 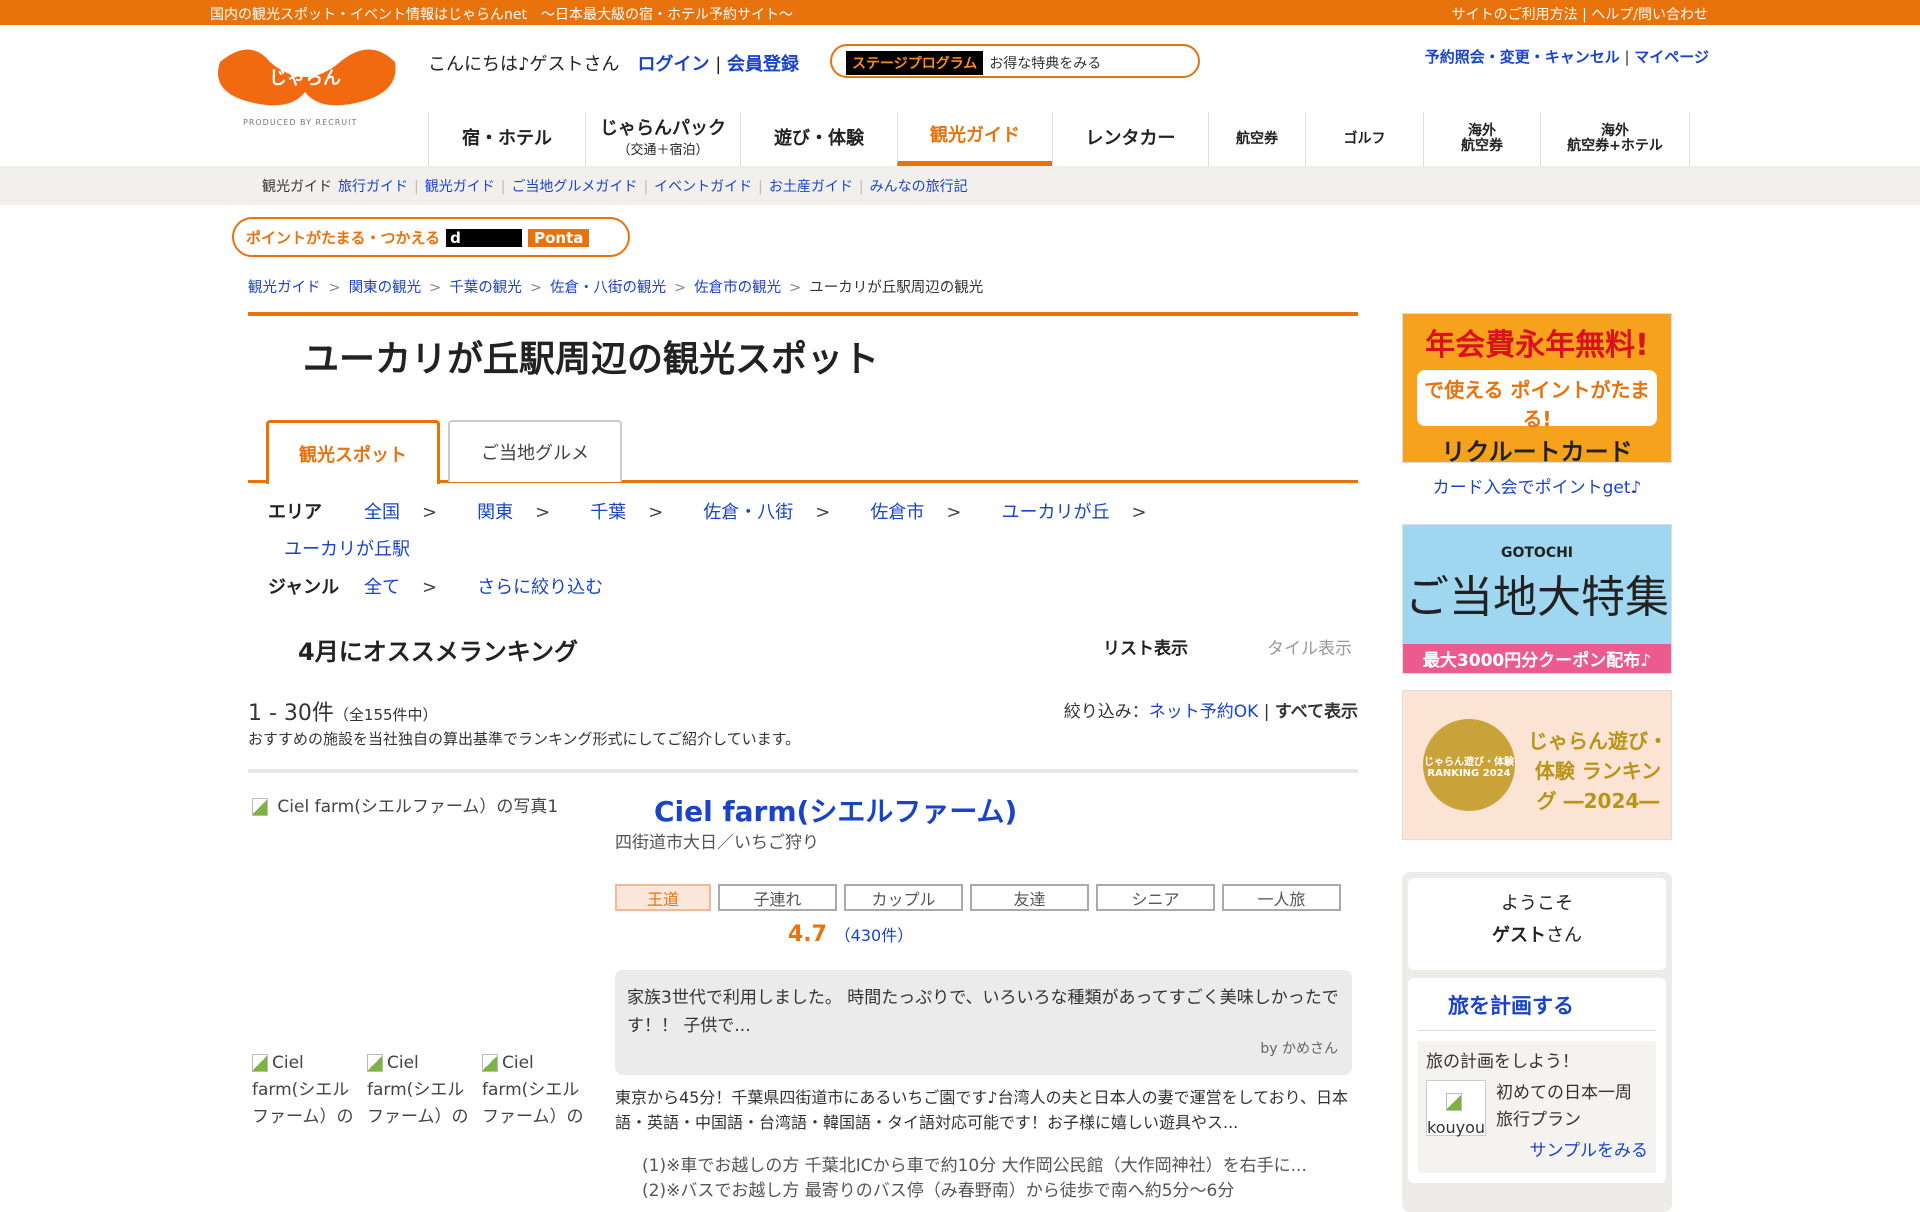 I want to click on breadcrumb-link: 佐倉市の観光, so click(x=737, y=288).